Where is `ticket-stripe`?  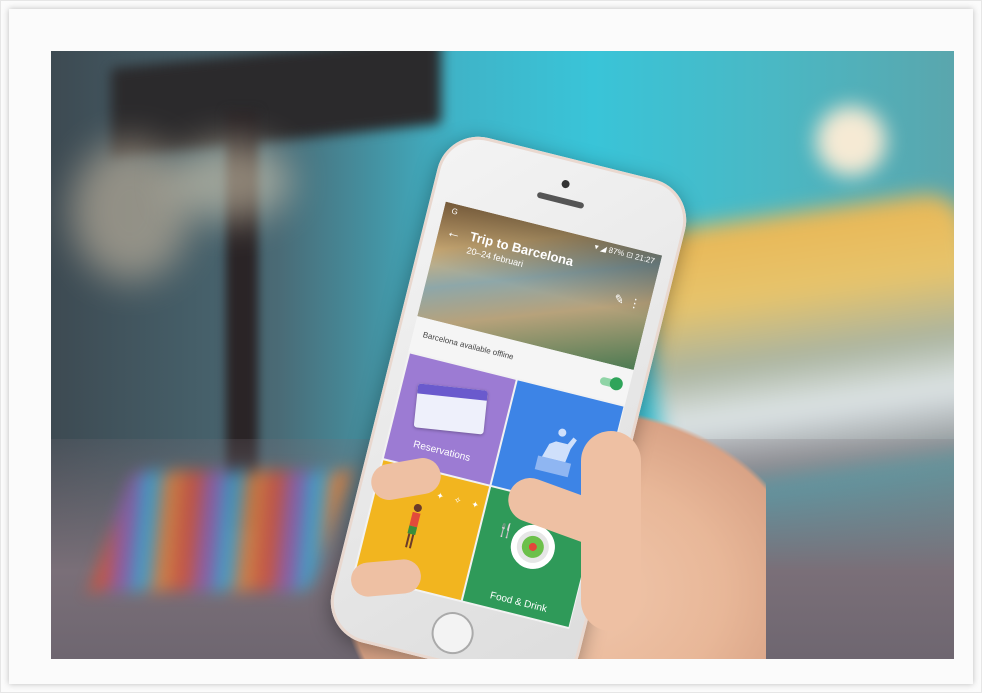 ticket-stripe is located at coordinates (452, 392).